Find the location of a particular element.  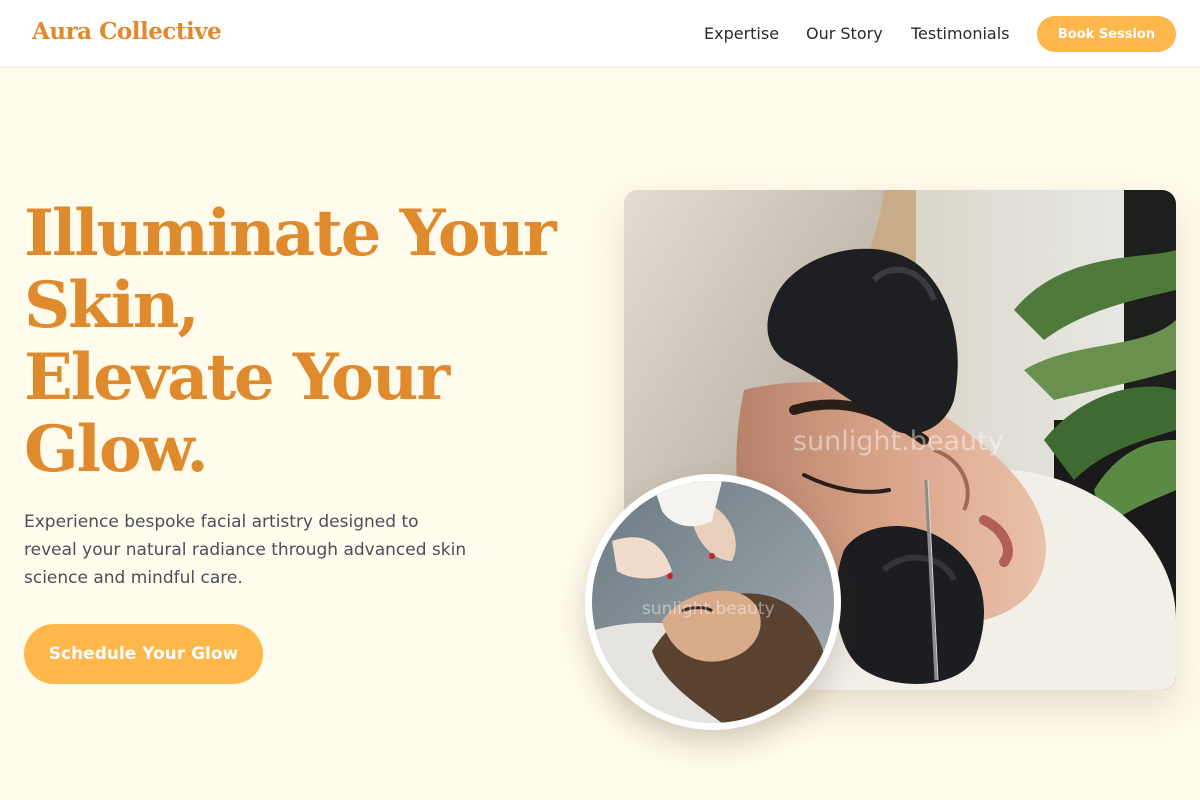

headline-line: Elevate Your is located at coordinates (237, 377).